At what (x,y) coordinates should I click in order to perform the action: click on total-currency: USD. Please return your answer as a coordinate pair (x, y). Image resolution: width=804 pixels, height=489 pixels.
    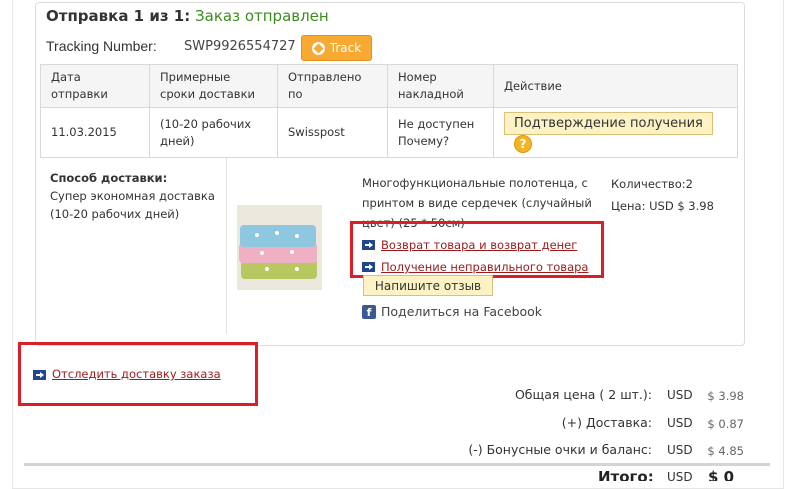
    Looking at the image, I should click on (680, 475).